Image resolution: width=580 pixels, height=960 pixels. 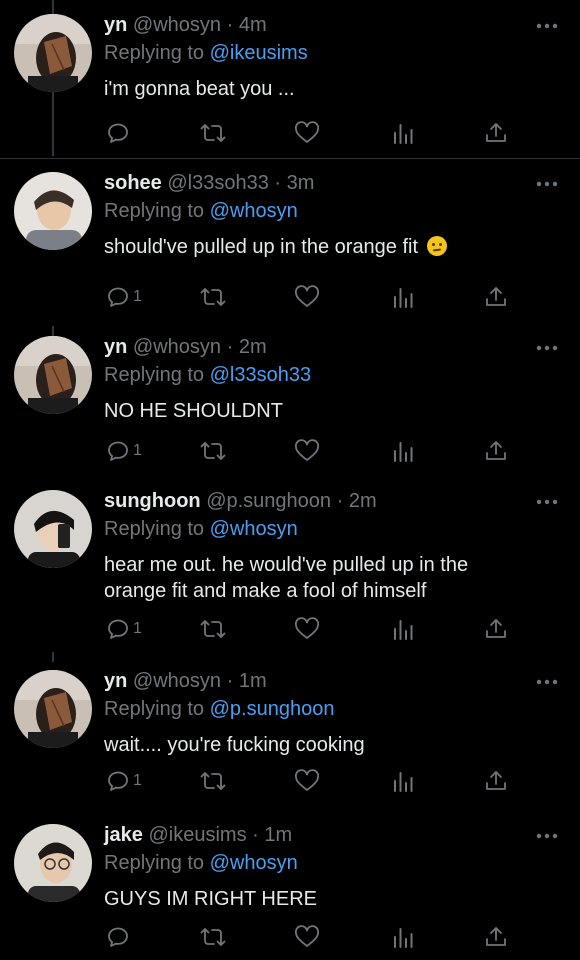 I want to click on tweet-text-content: should've pulled up in the orange fit, so click(x=261, y=247).